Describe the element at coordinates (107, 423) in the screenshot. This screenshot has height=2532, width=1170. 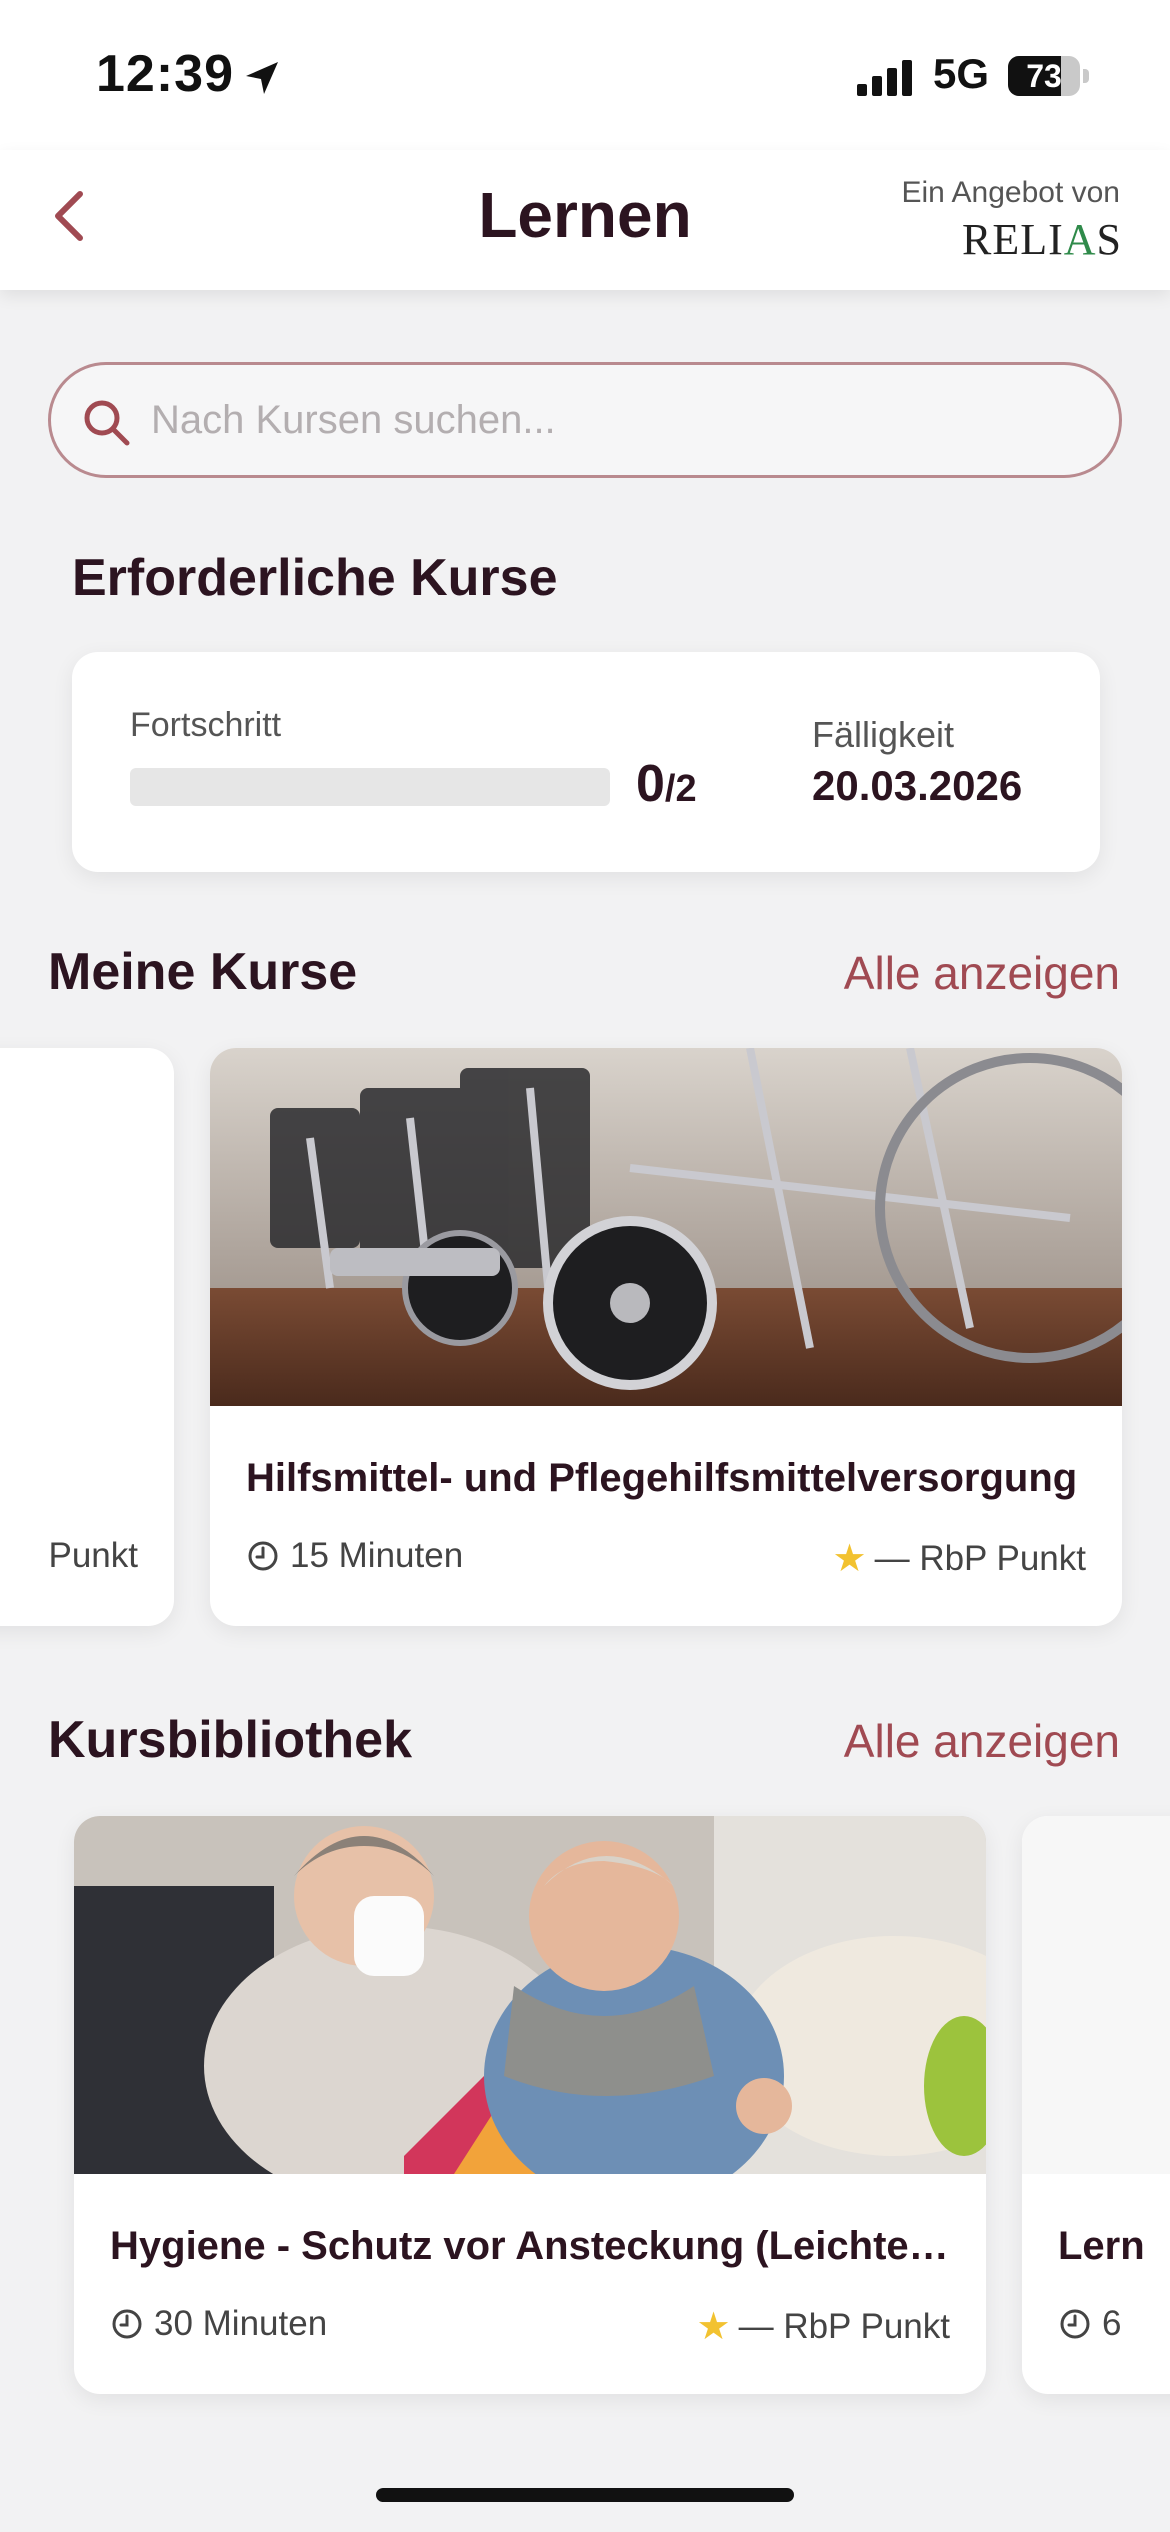
I see `search-icon` at that location.